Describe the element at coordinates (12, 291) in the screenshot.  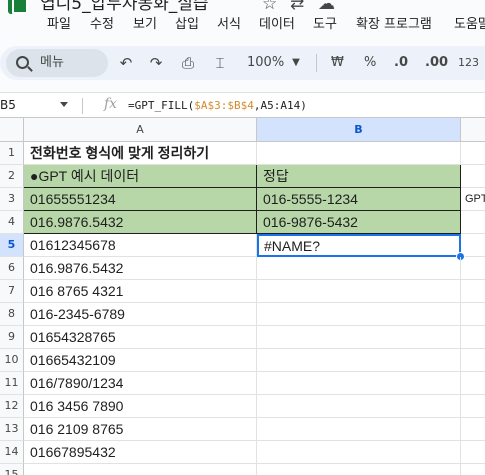
I see `row-header-7: 7` at that location.